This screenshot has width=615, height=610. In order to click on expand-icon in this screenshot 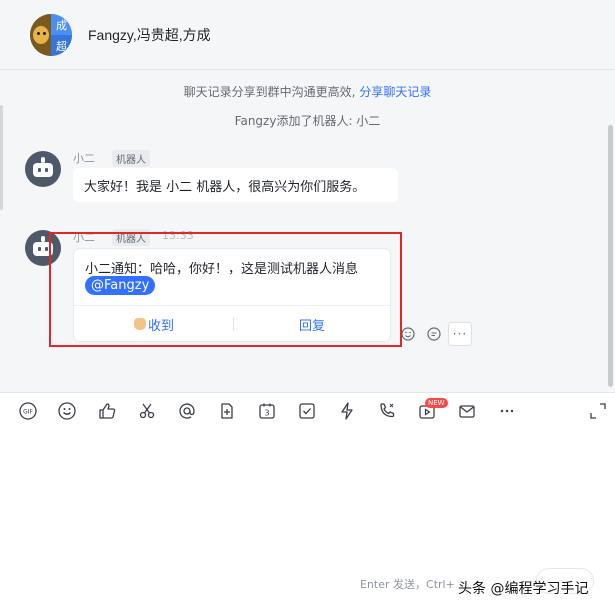, I will do `click(598, 411)`.